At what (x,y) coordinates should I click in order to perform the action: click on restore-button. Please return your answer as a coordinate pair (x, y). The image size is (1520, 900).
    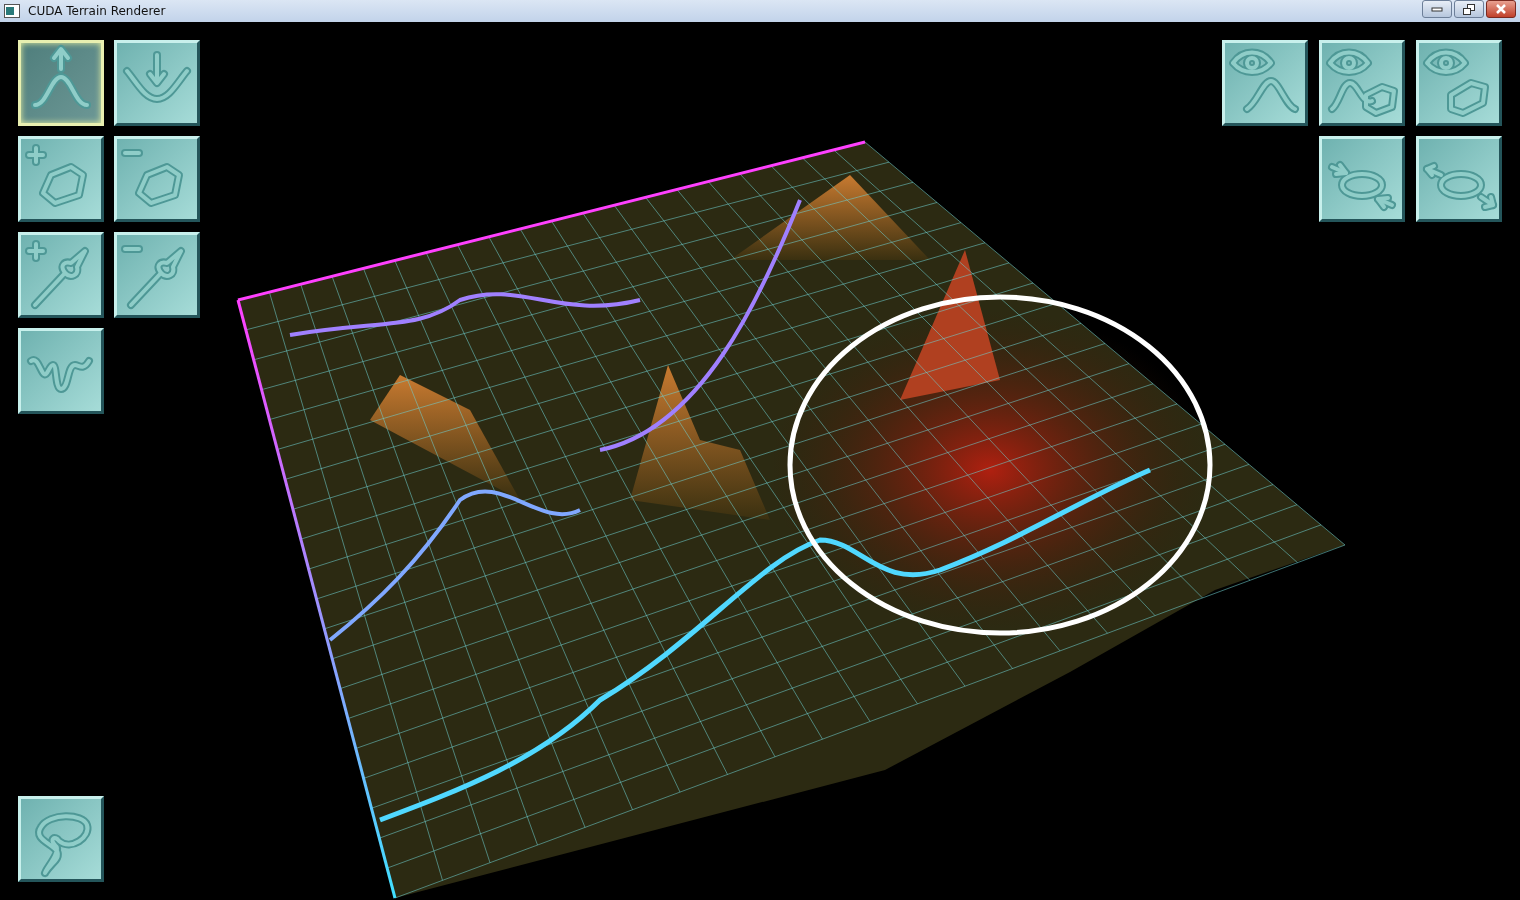
    Looking at the image, I should click on (1469, 9).